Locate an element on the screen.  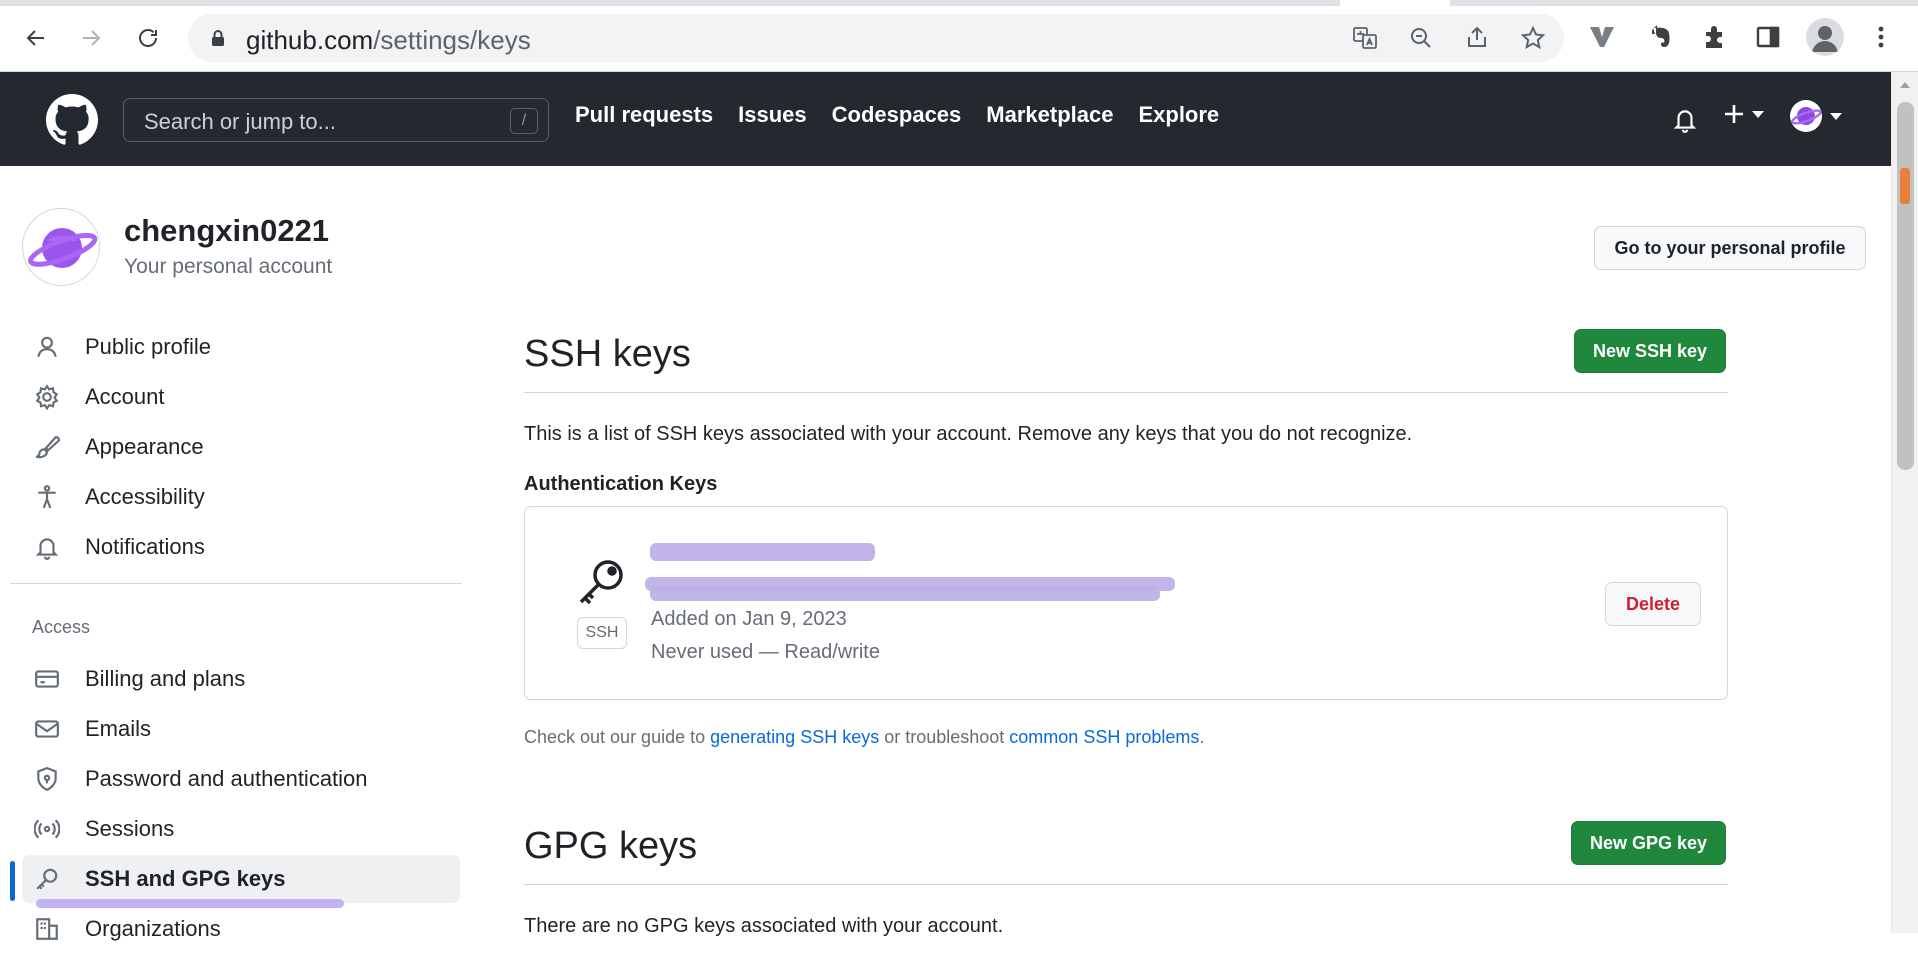
scroll-up-arrow is located at coordinates (1905, 85).